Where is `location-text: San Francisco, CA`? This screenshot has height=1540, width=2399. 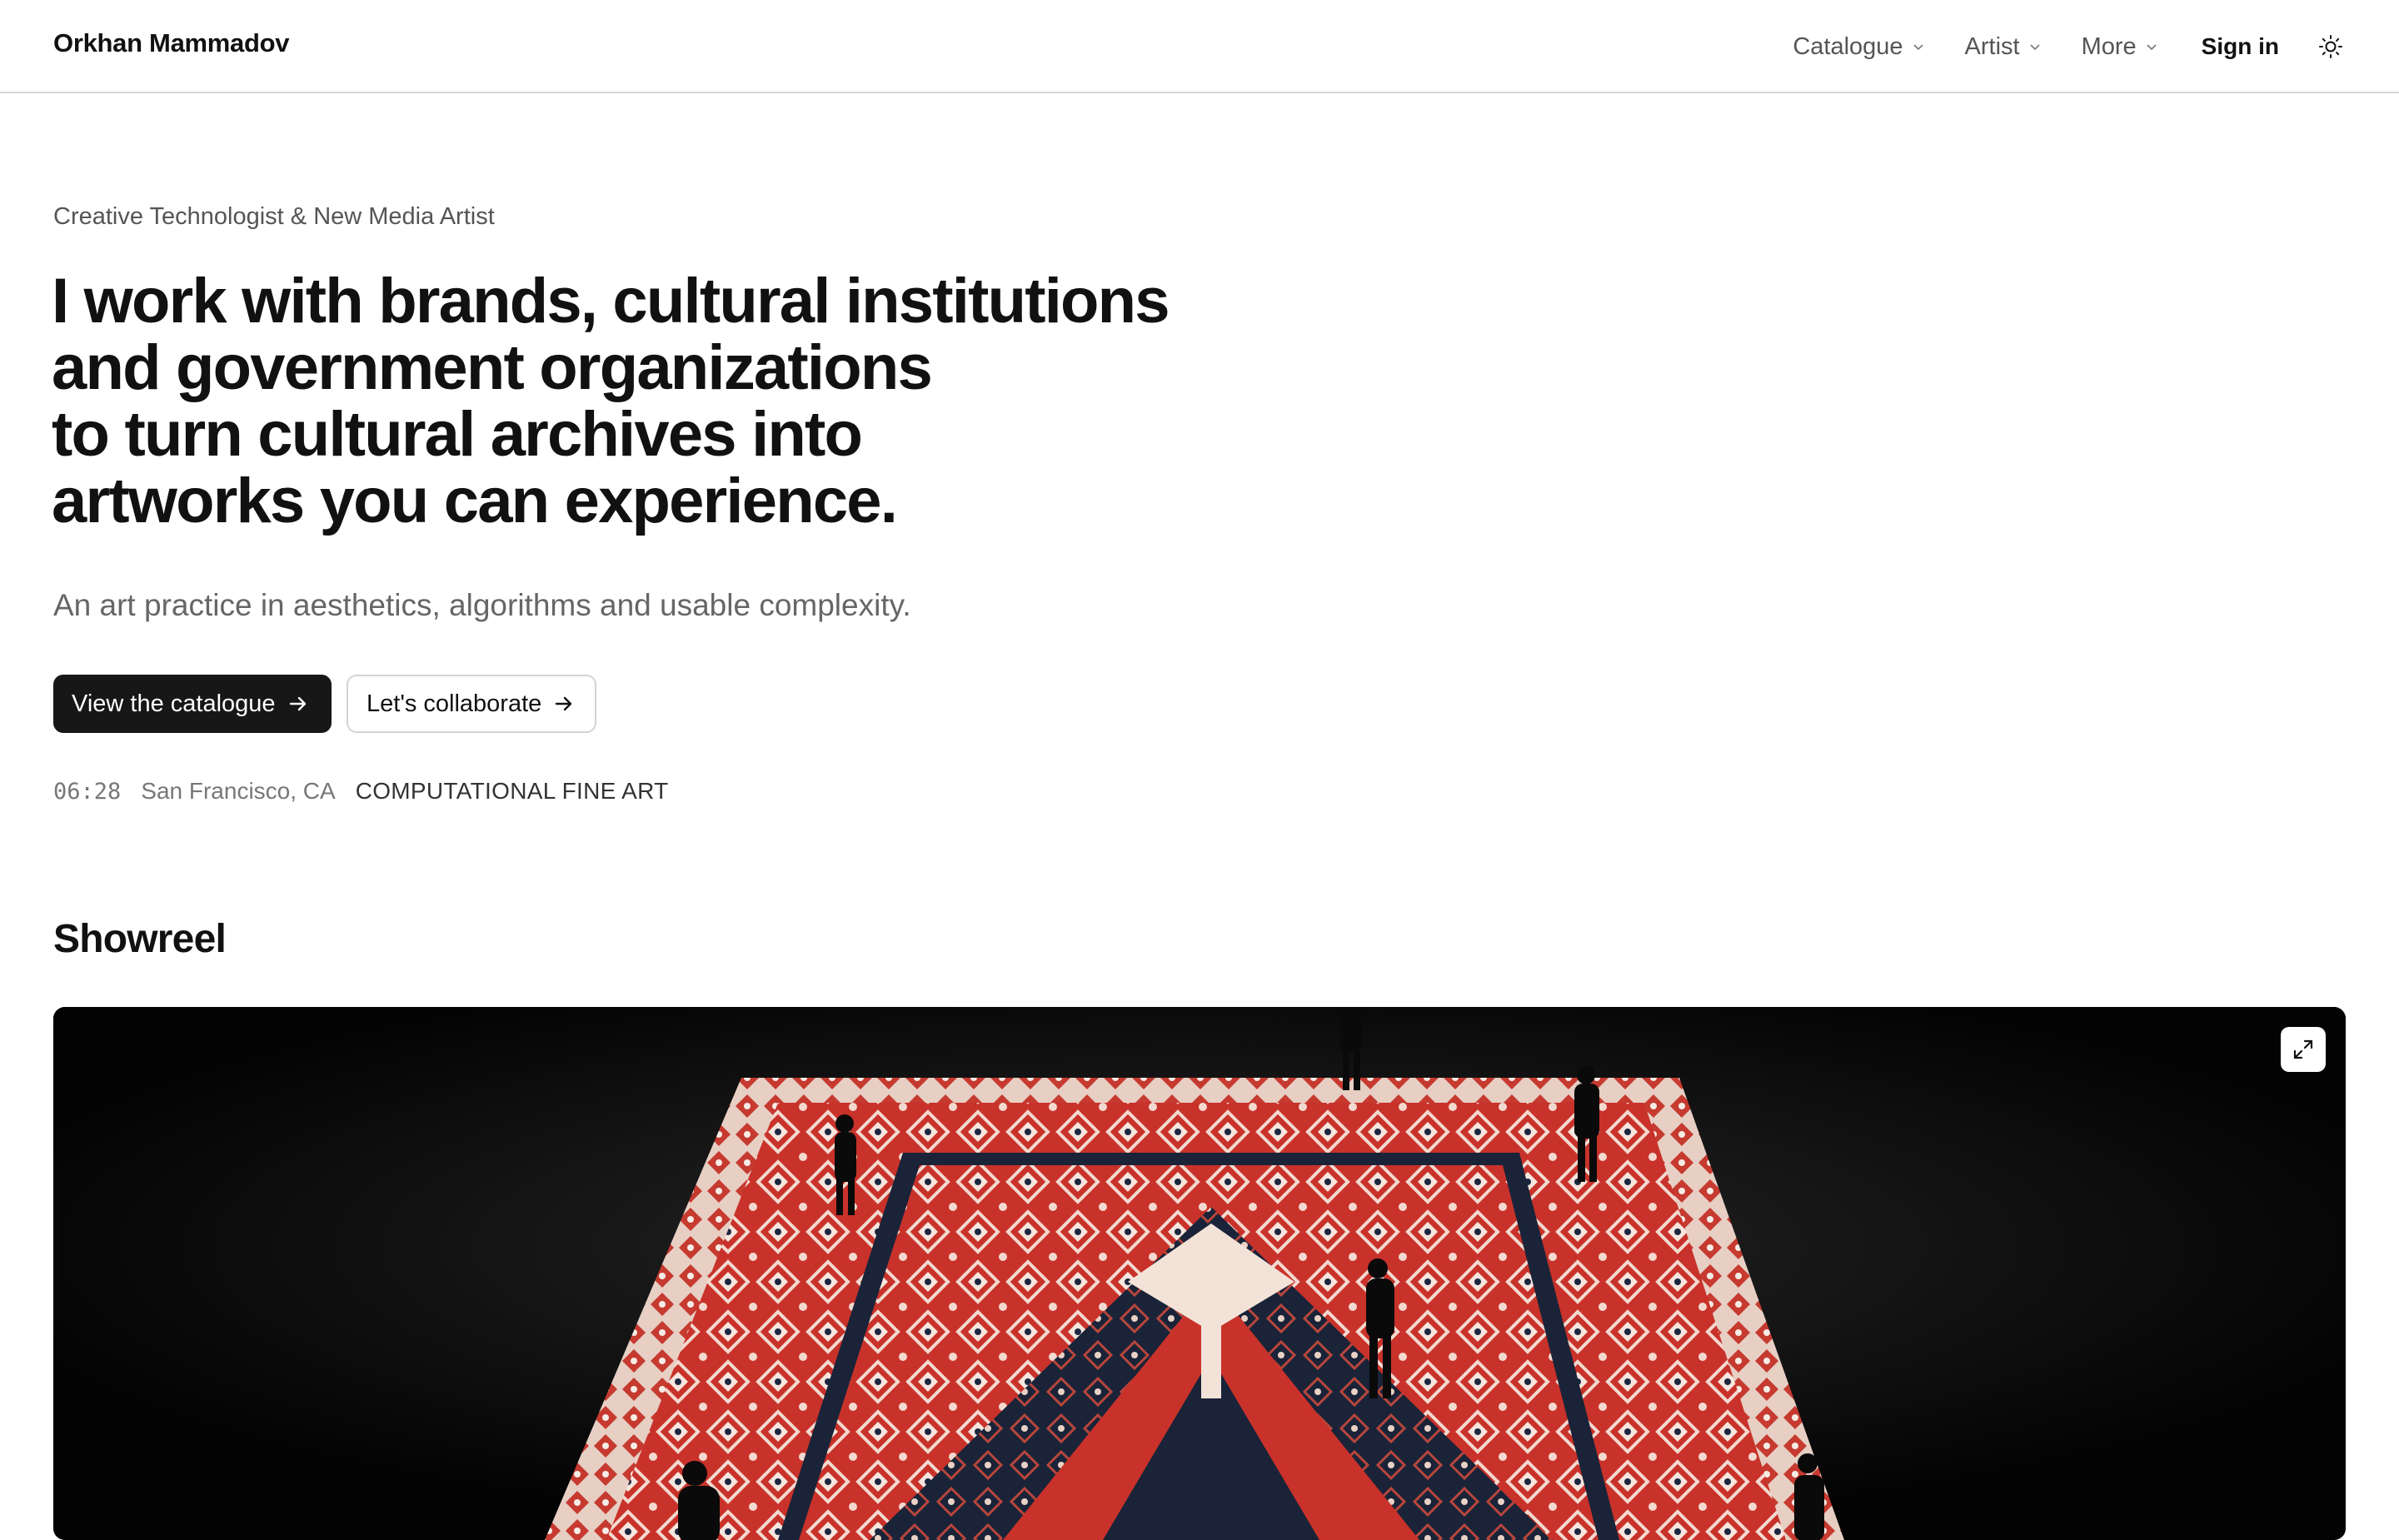 location-text: San Francisco, CA is located at coordinates (238, 791).